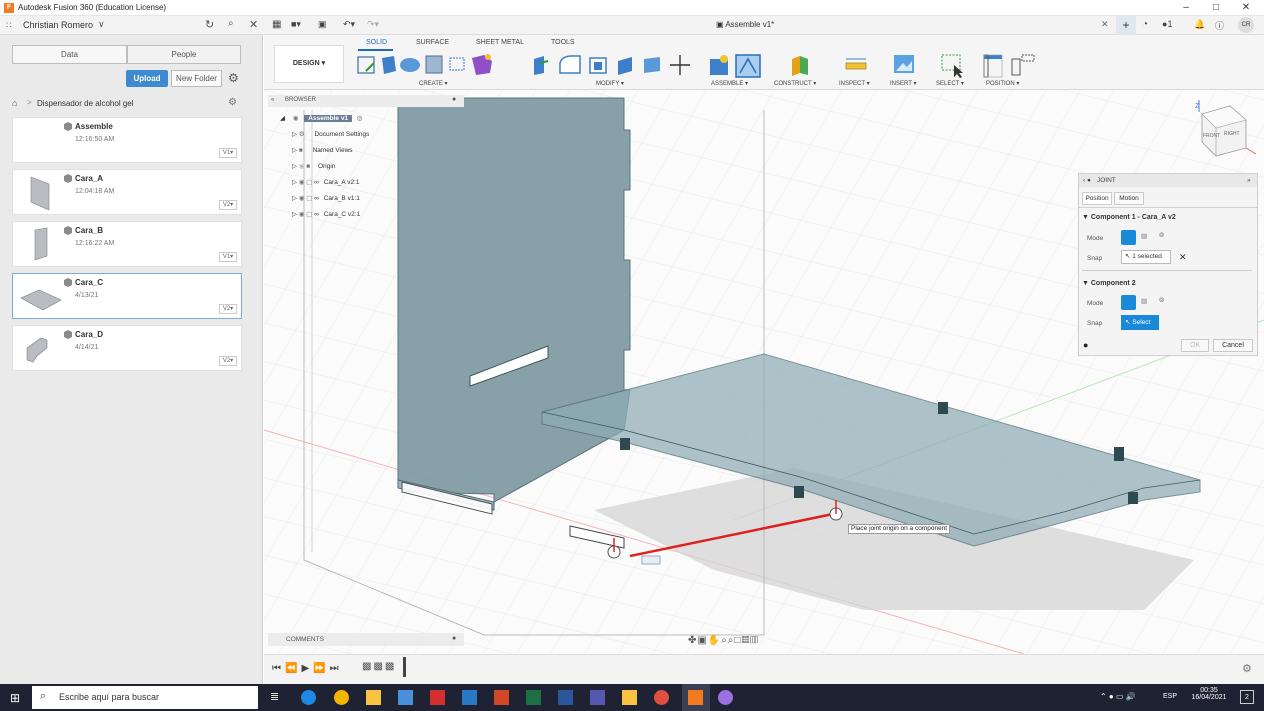  I want to click on user-name: Christian Romero, so click(58, 25).